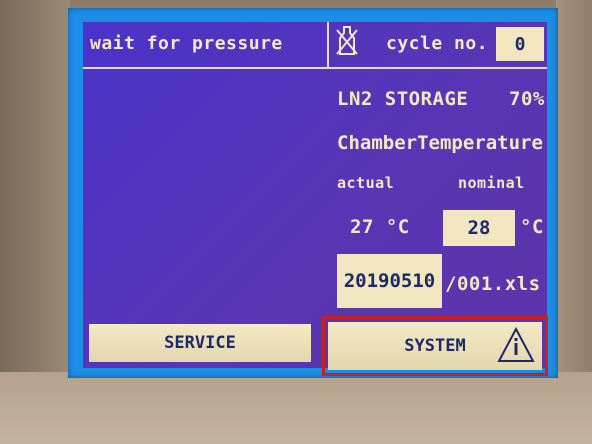 This screenshot has height=444, width=592. I want to click on actual-label: actual, so click(366, 183).